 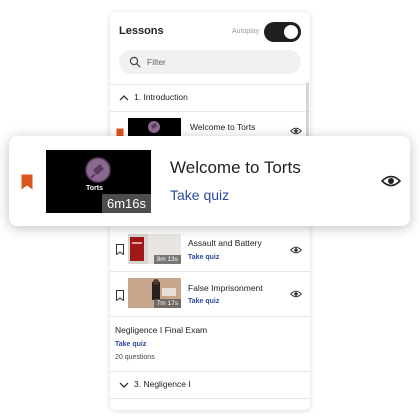 I want to click on lesson-item-assault: 9m 13s Assault and Battery Take quiz, so click(x=210, y=251).